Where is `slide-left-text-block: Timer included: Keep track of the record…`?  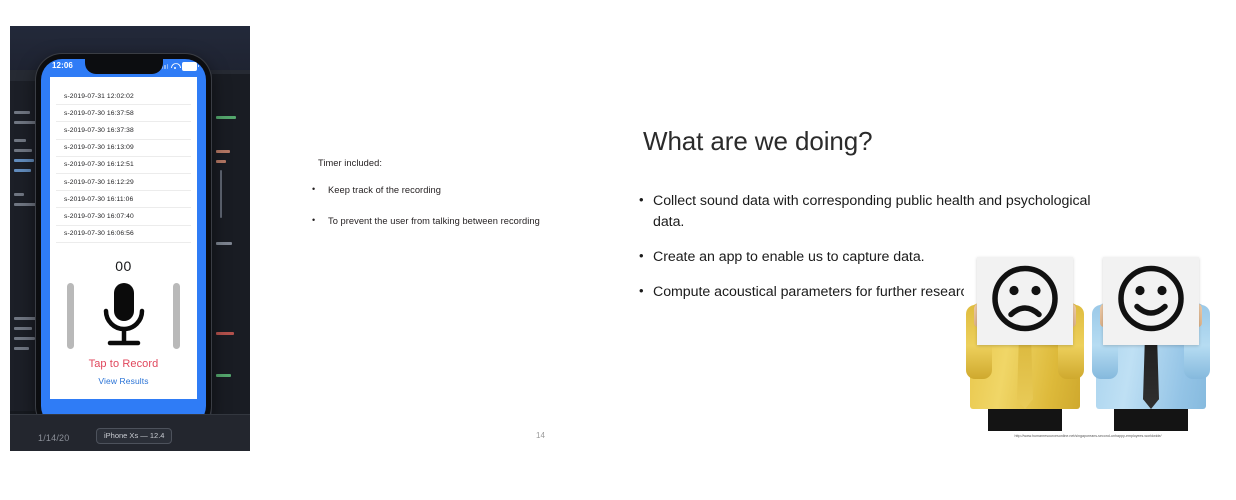
slide-left-text-block: Timer included: Keep track of the record… is located at coordinates (442, 202).